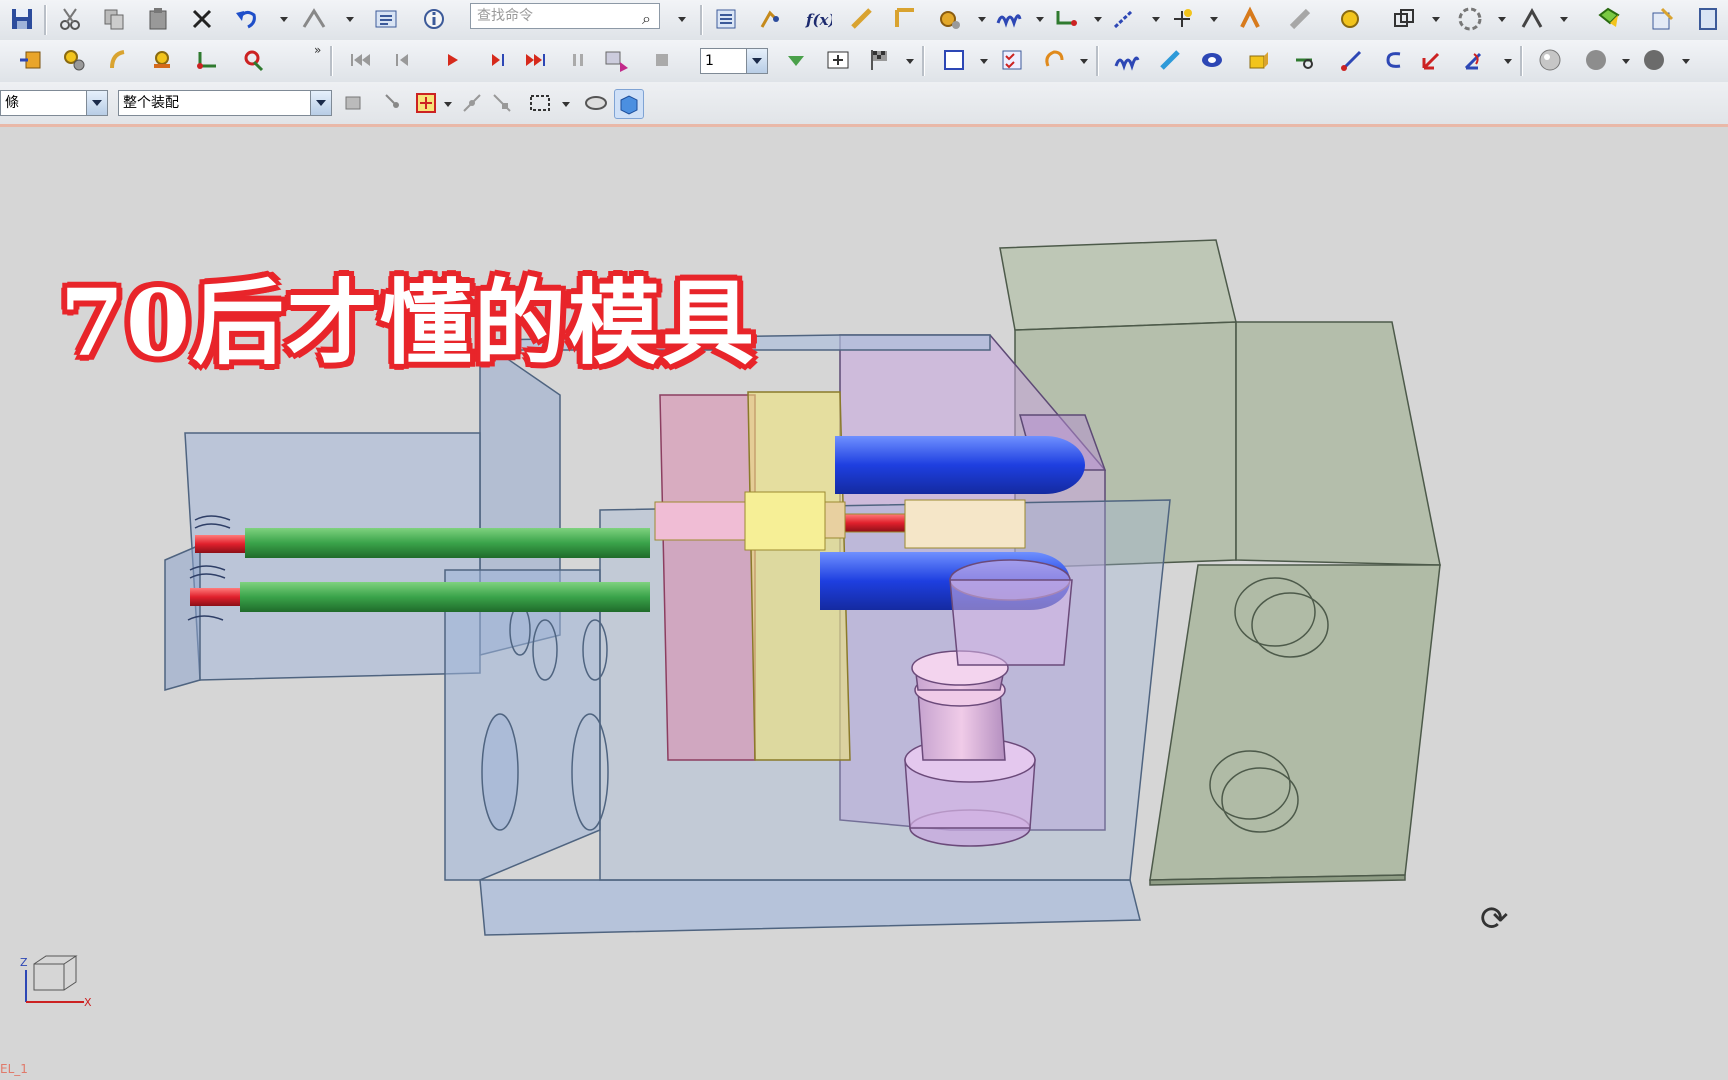  I want to click on gear-assembly-icon, so click(1352, 19).